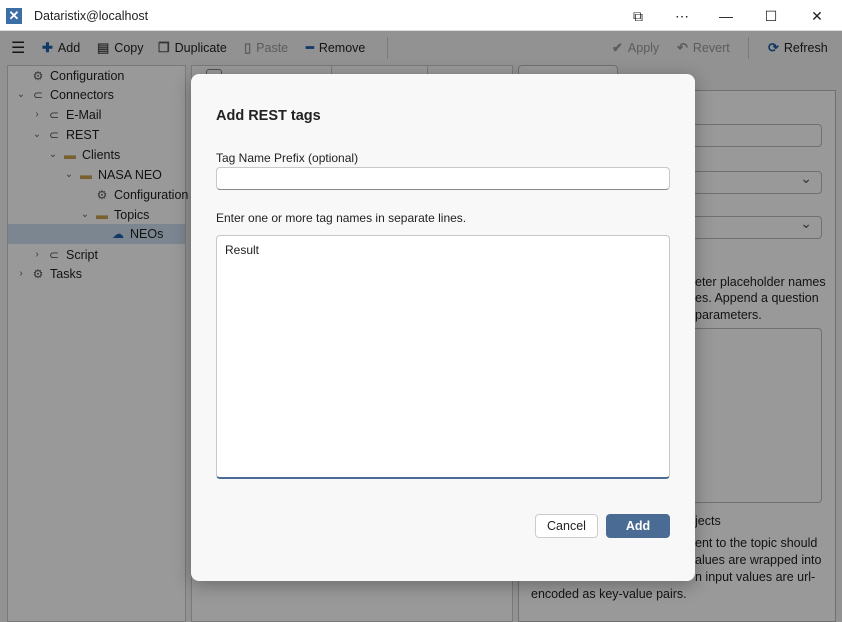 The width and height of the screenshot is (842, 622). What do you see at coordinates (443, 178) in the screenshot?
I see `tag-name-prefix-input` at bounding box center [443, 178].